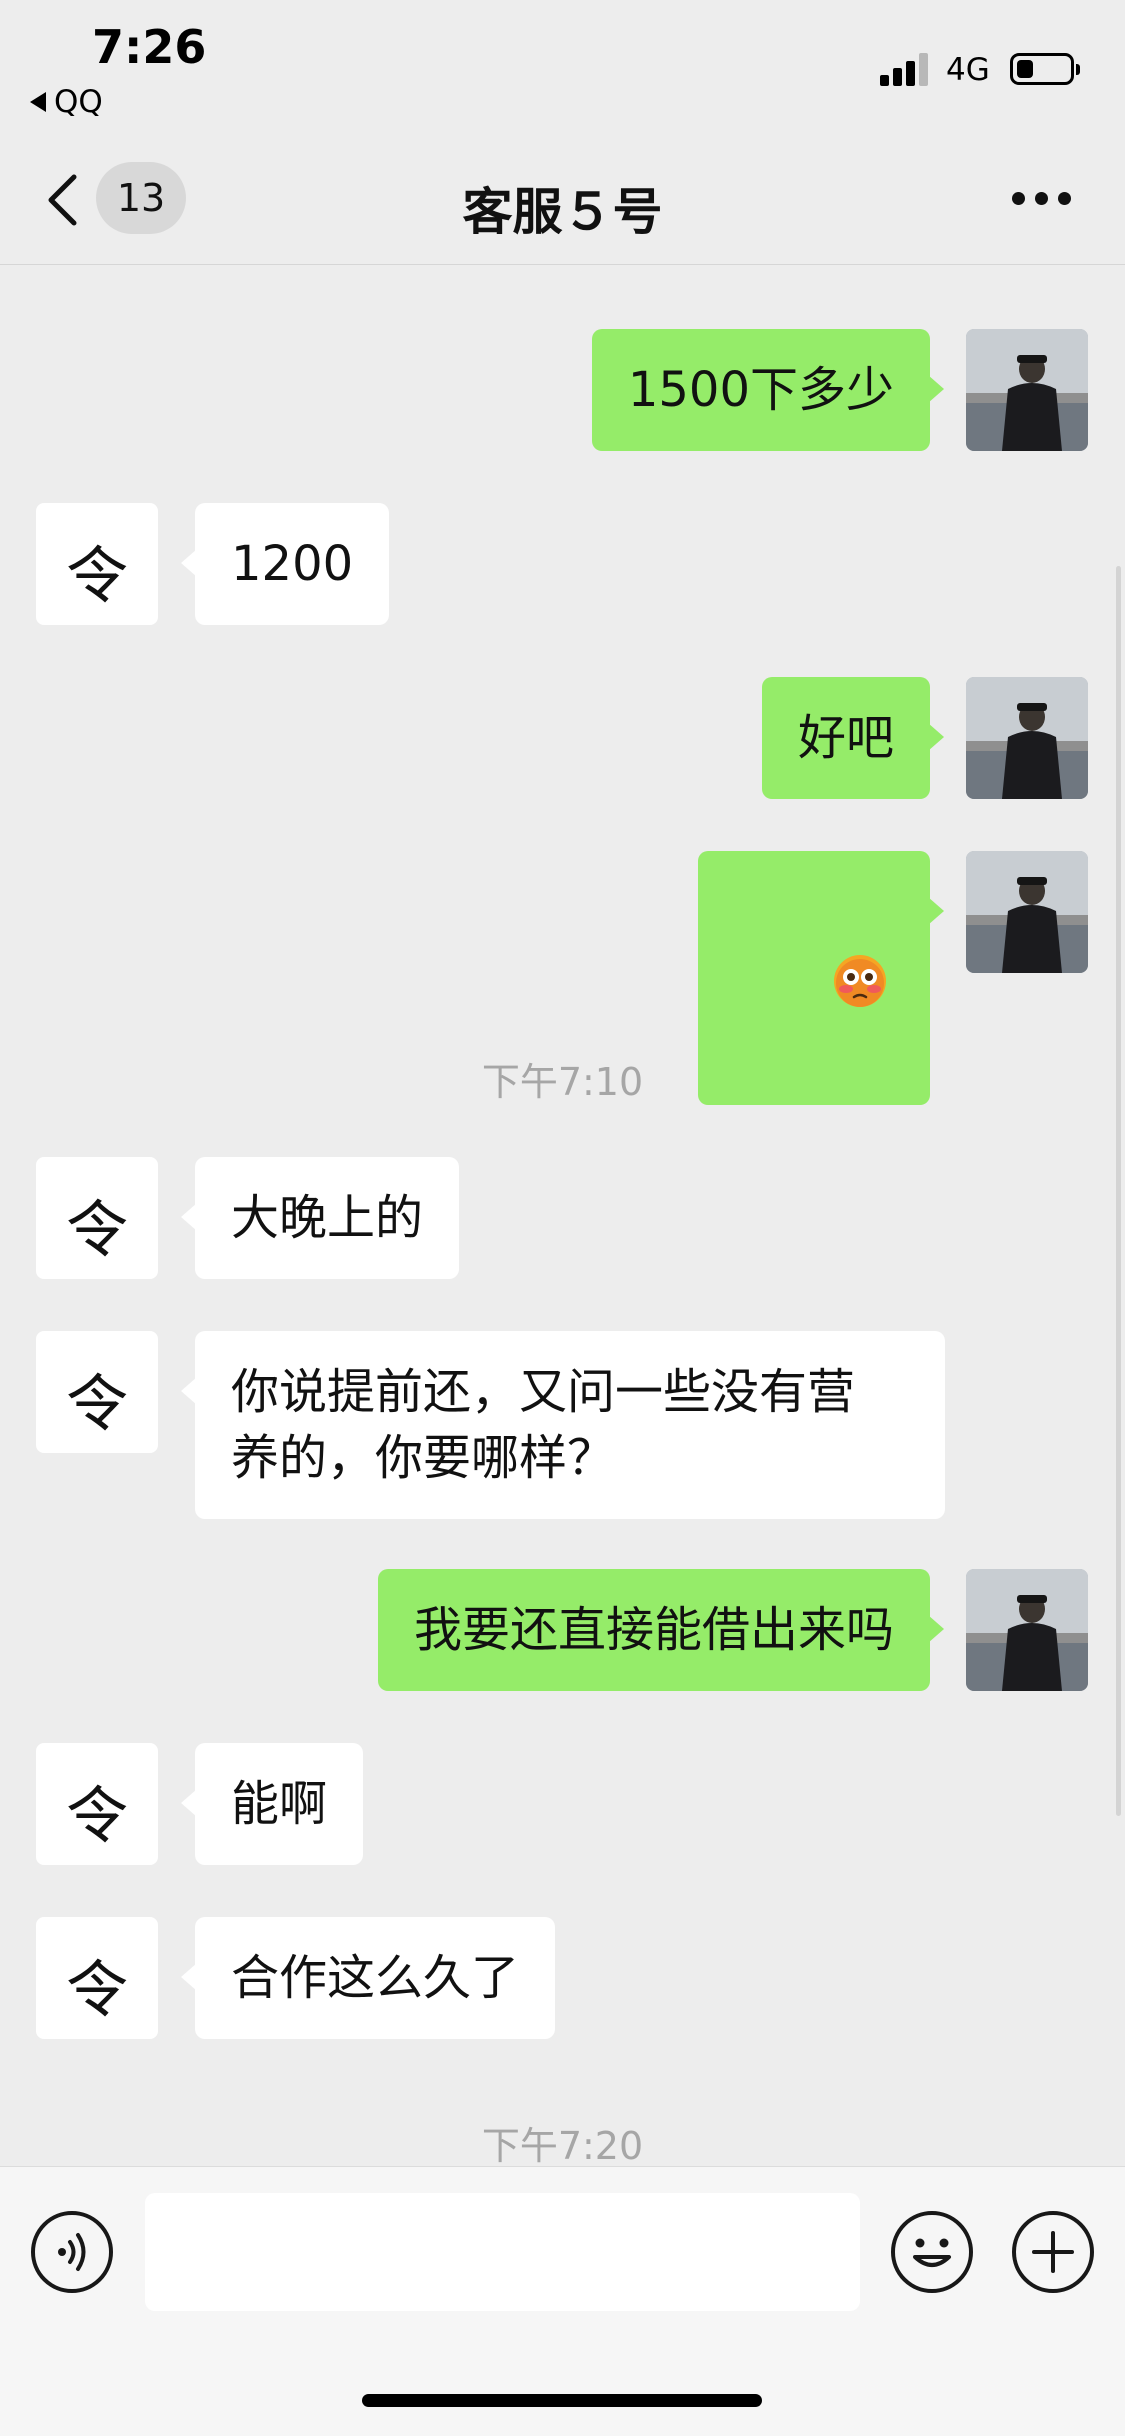 The image size is (1125, 2436). I want to click on message-input, so click(502, 2252).